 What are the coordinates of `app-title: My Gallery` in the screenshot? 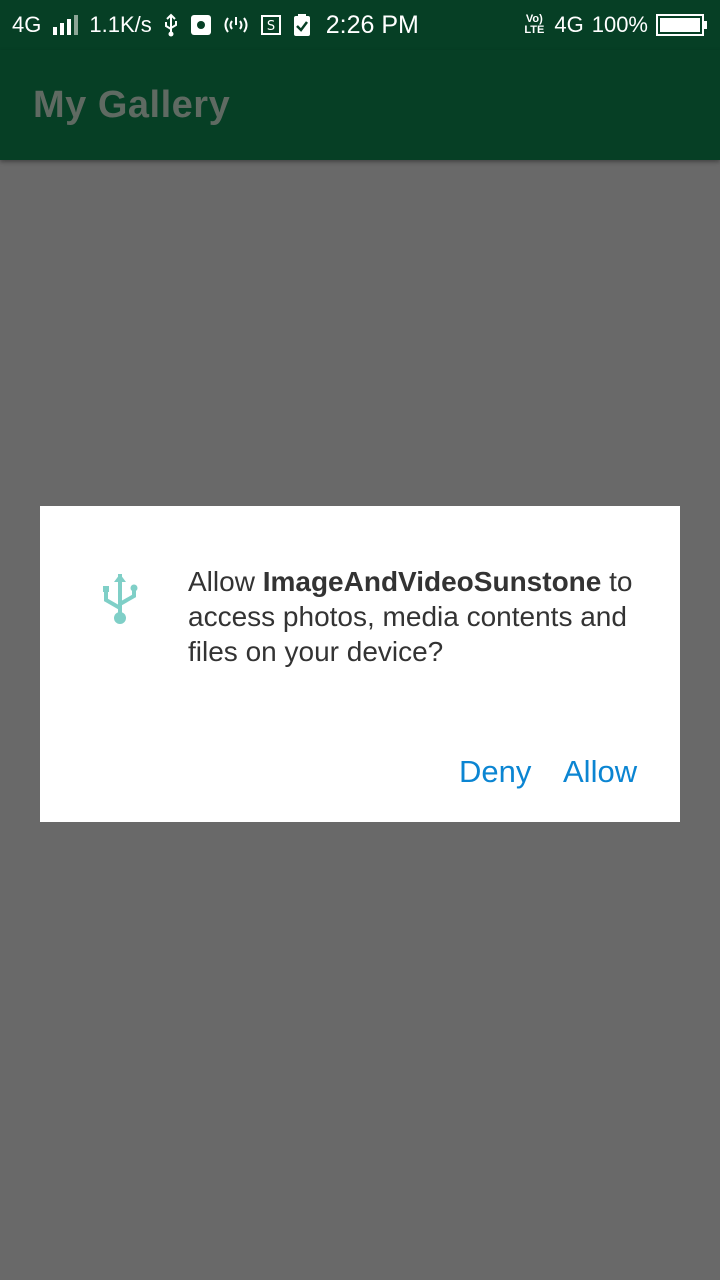 It's located at (132, 105).